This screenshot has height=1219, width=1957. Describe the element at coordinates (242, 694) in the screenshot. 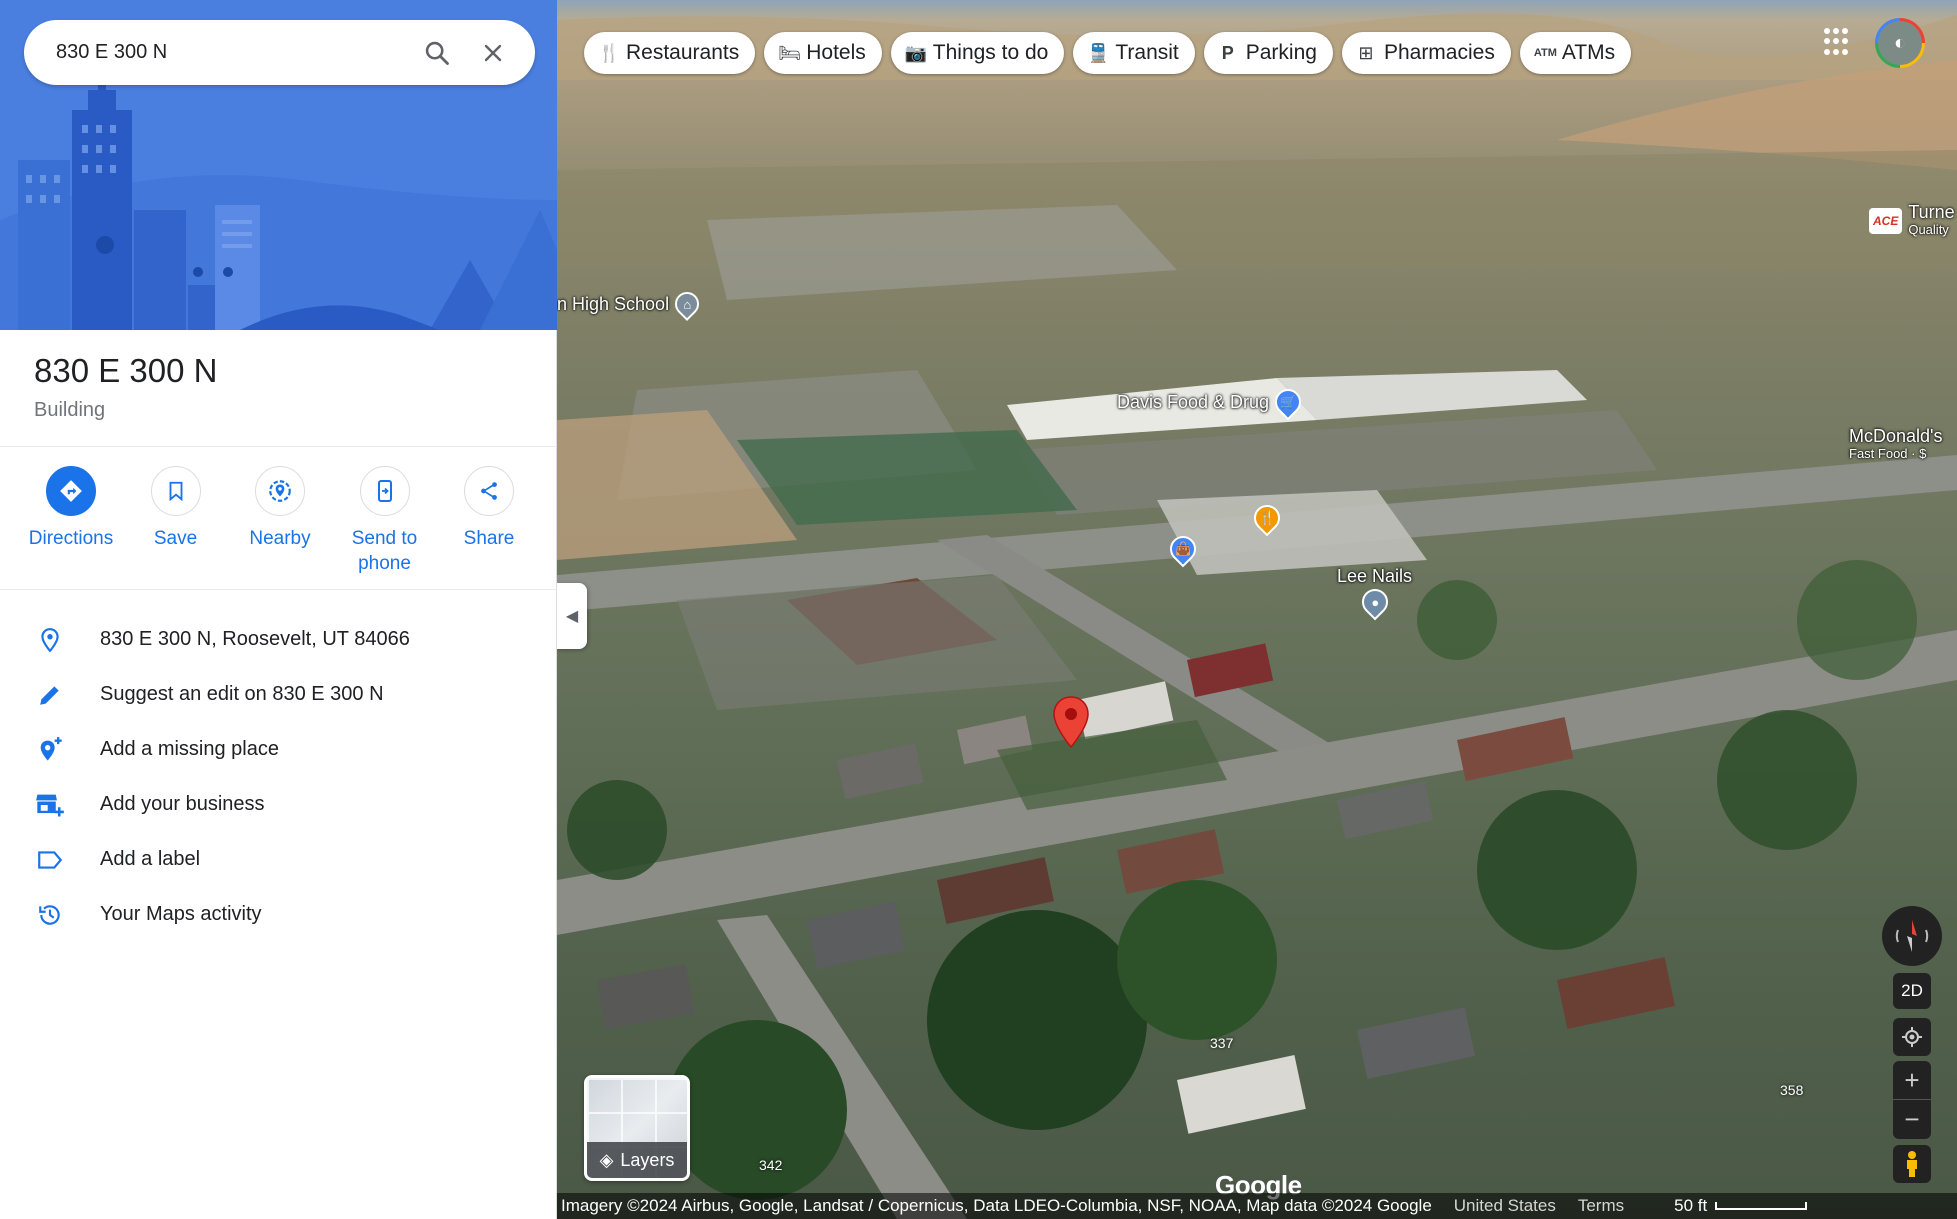

I see `suggest-edit-text: Suggest an edit on 830 E 300 N` at that location.